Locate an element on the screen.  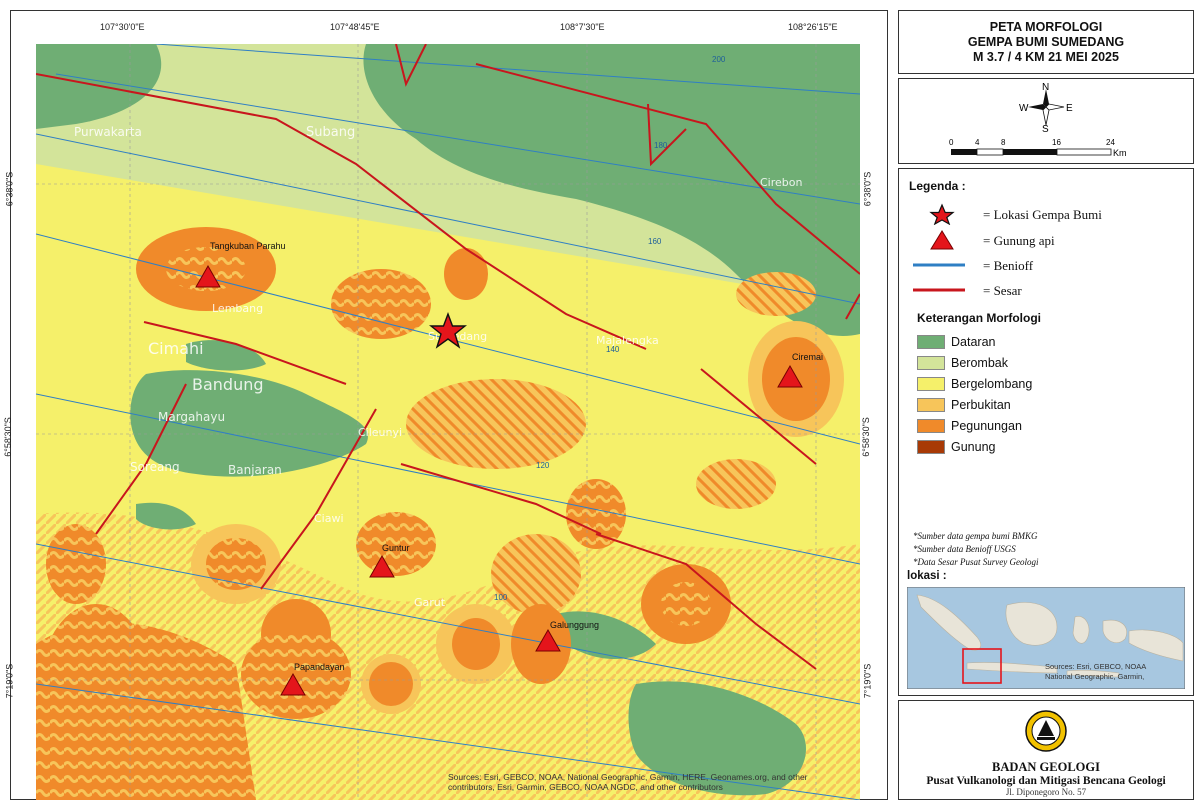
volcano-label: Papandayan is located at coordinates (319, 667).